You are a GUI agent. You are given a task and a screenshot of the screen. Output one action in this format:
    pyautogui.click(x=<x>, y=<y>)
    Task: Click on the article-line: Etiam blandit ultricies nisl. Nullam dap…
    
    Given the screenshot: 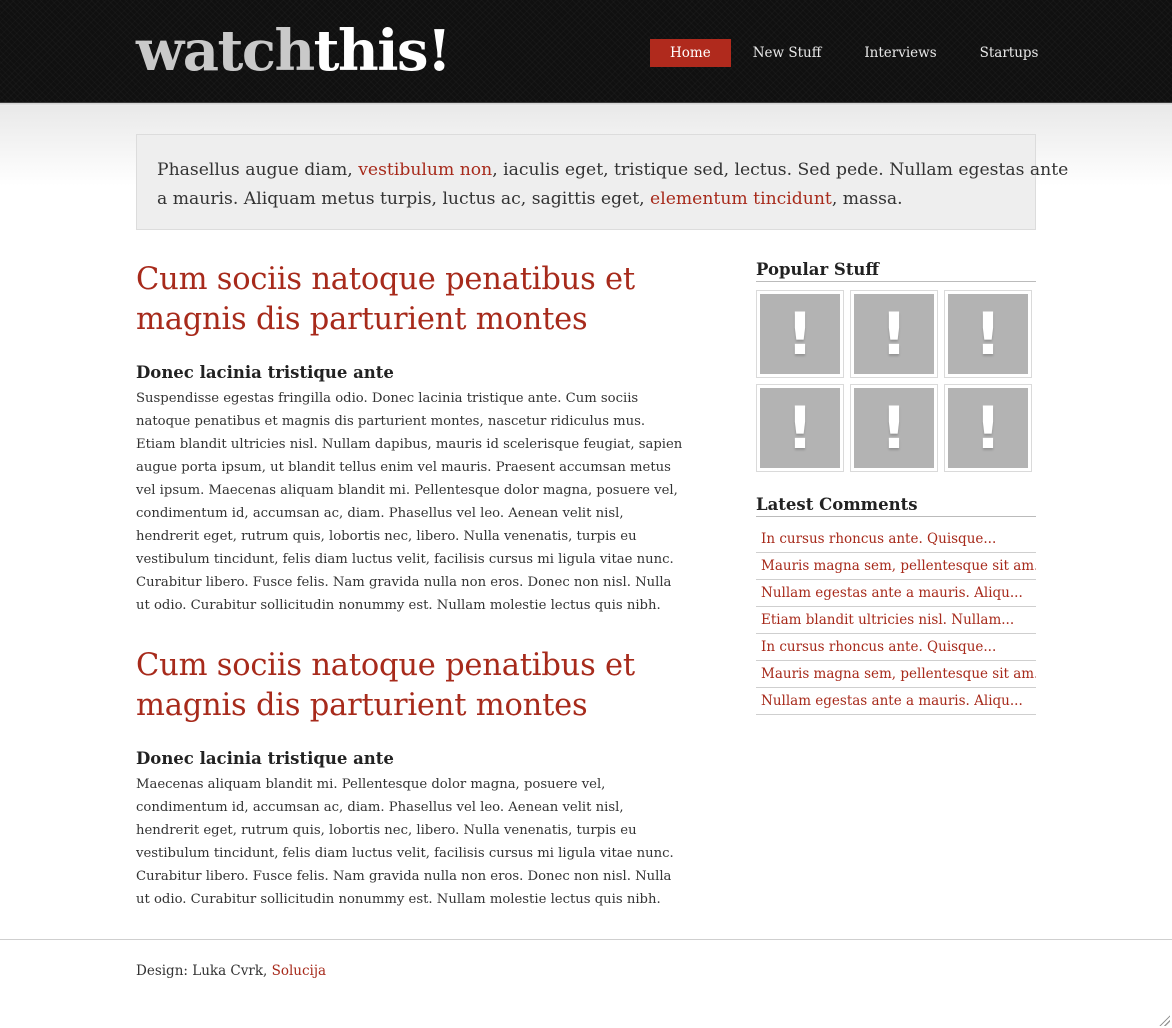 What is the action you would take?
    pyautogui.click(x=409, y=444)
    